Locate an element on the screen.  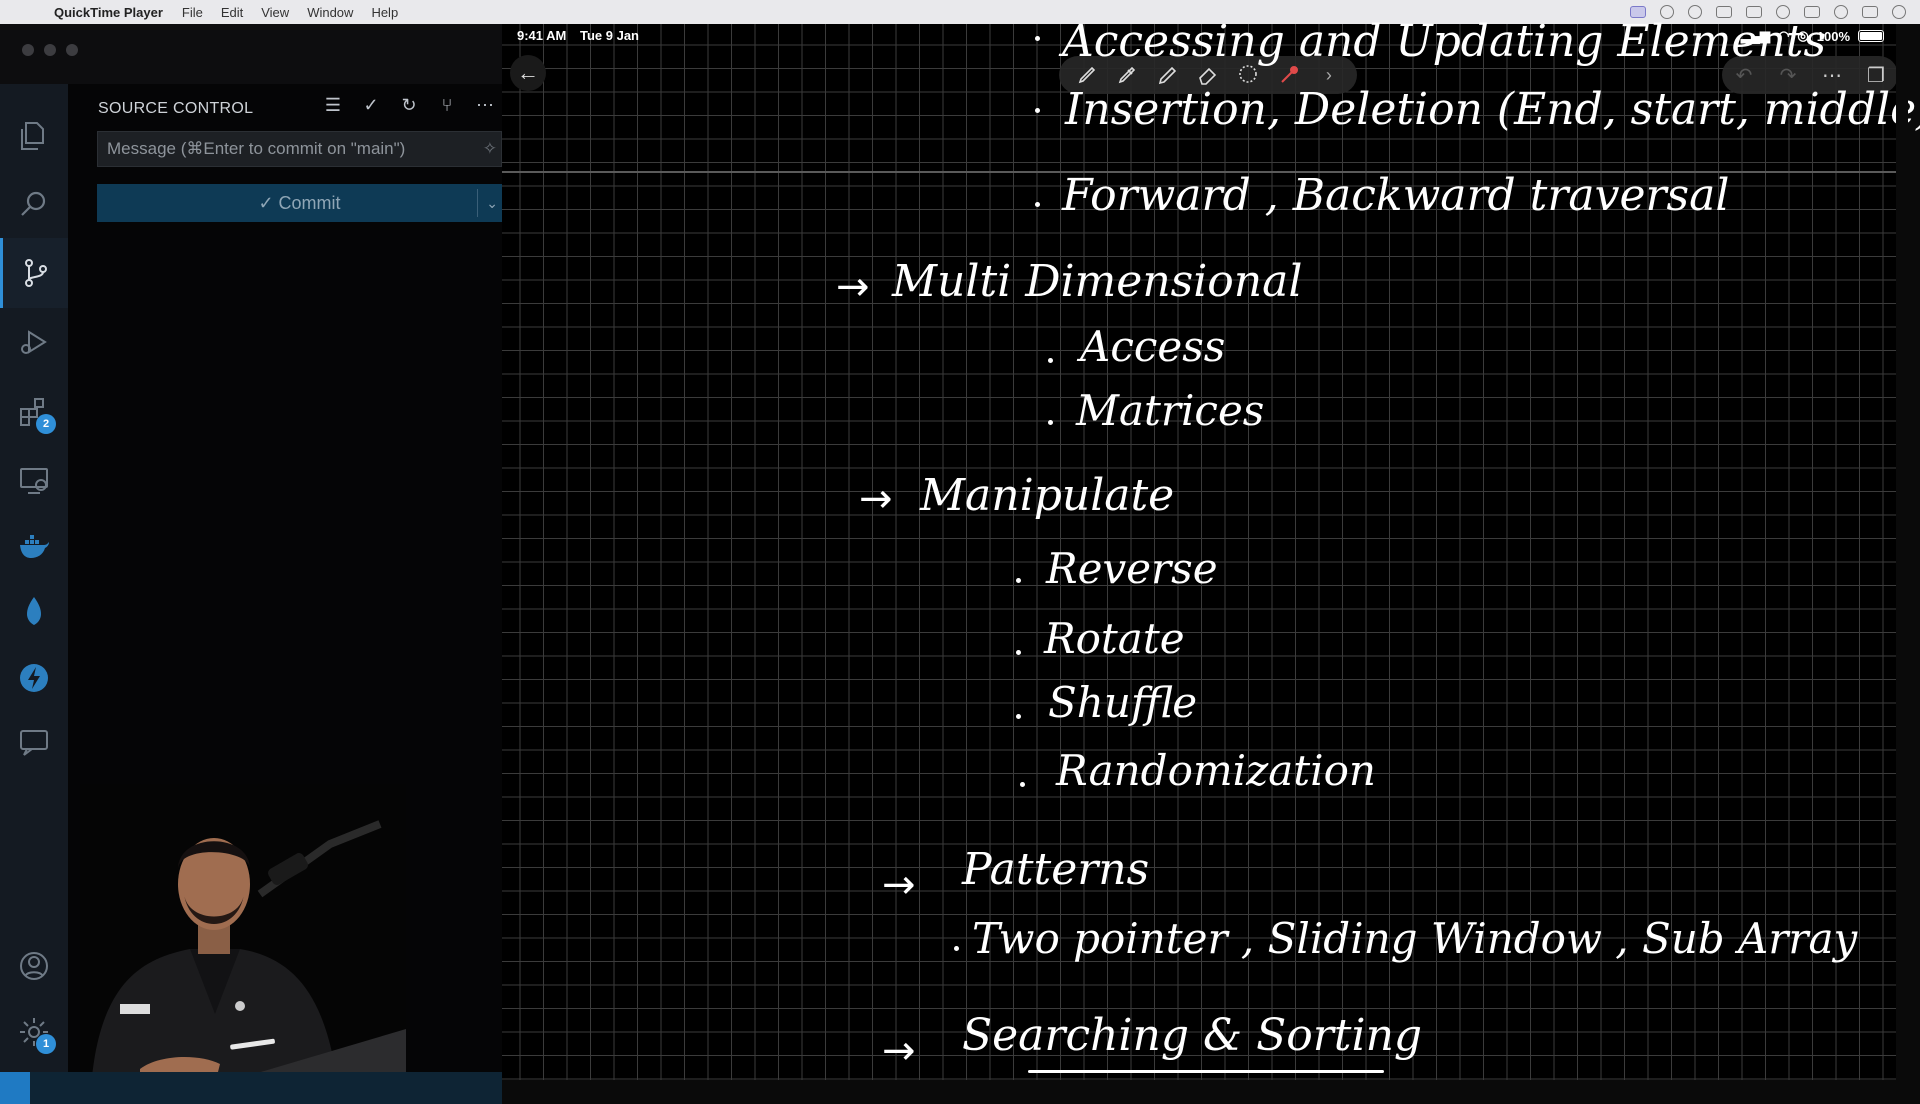
zoom-button is located at coordinates (72, 50).